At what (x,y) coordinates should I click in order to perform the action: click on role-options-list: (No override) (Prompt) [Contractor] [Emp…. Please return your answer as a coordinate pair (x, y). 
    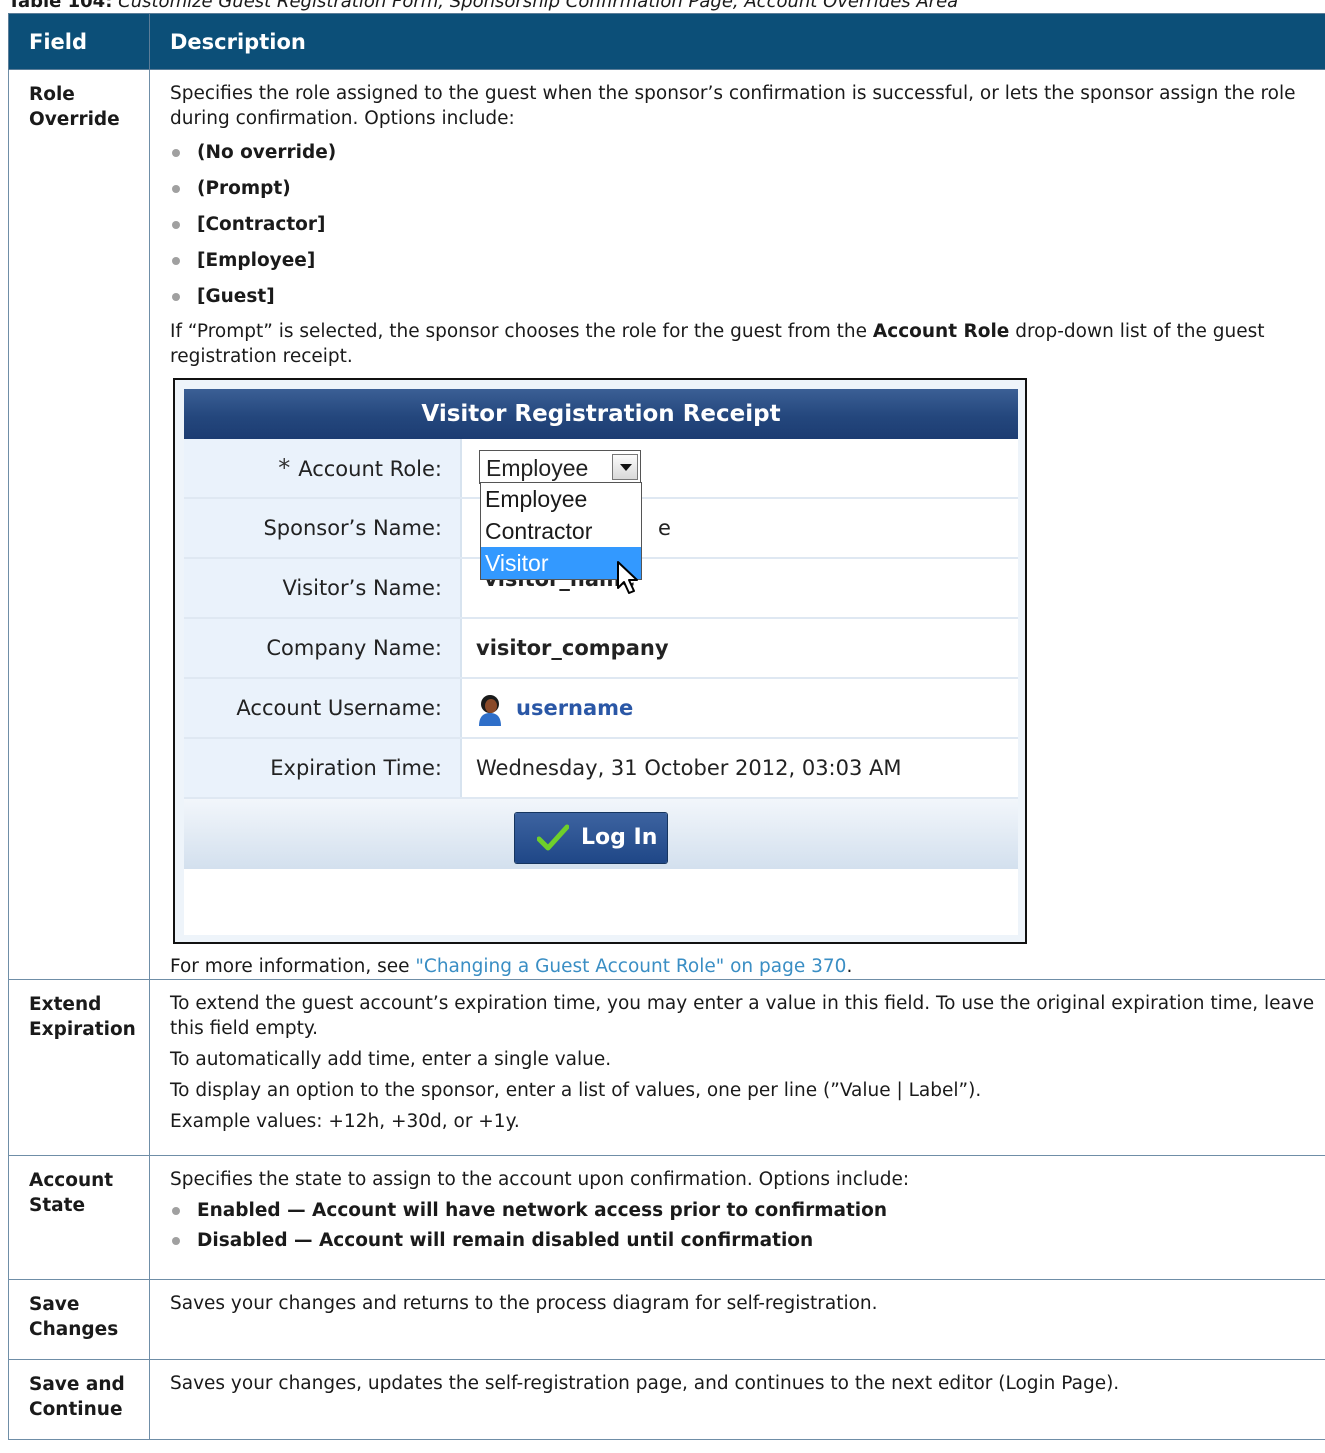
    Looking at the image, I should click on (742, 225).